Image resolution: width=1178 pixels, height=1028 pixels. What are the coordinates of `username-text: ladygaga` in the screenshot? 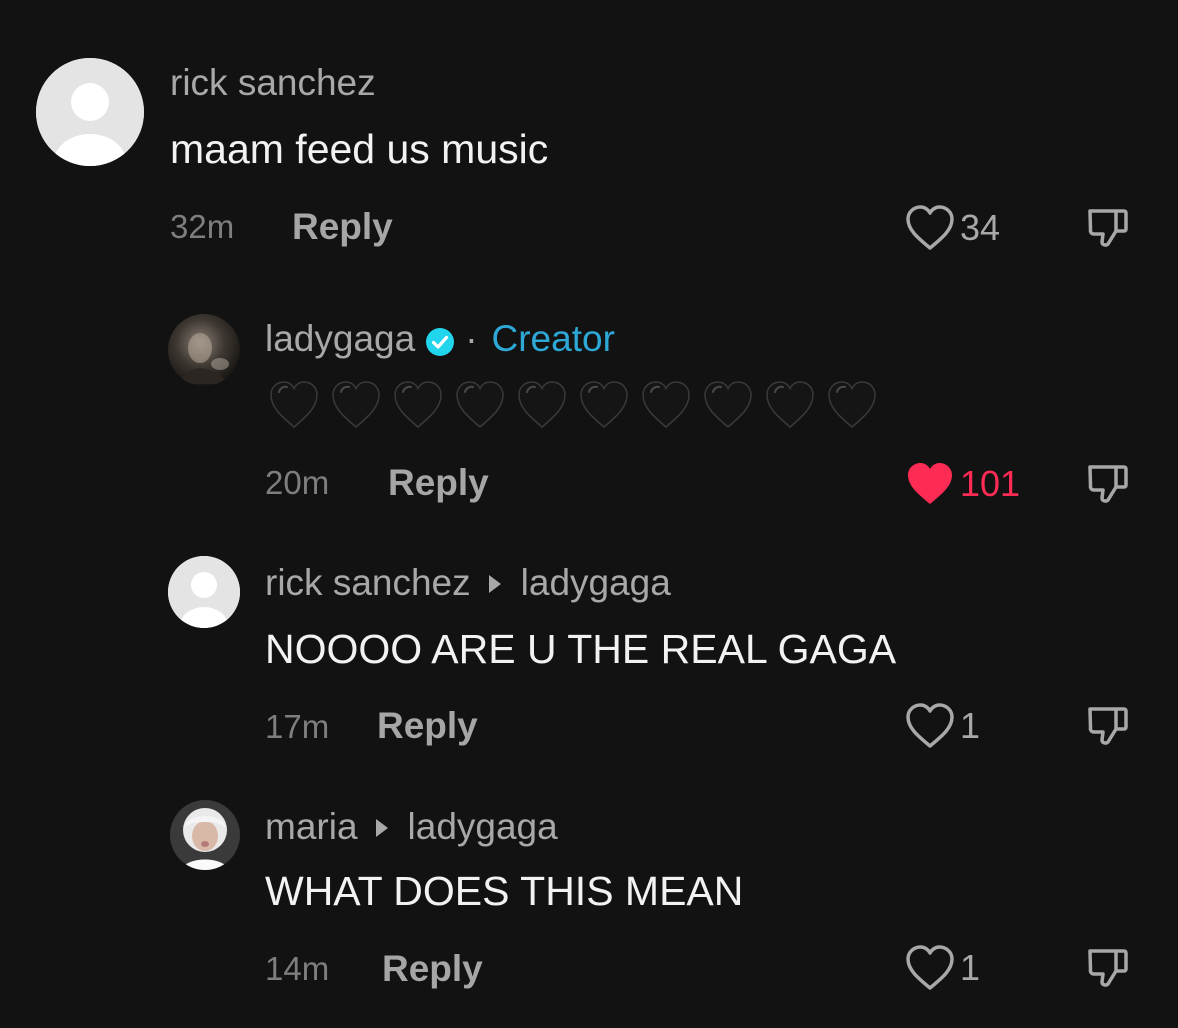 It's located at (340, 339).